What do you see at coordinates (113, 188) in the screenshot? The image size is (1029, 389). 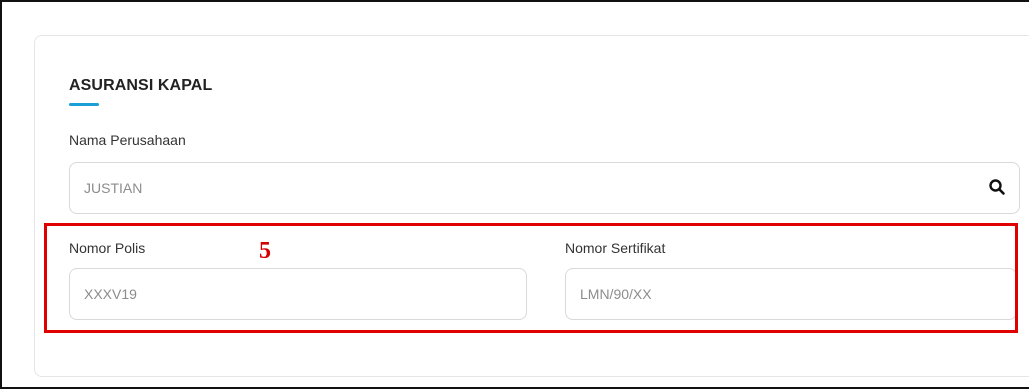 I see `company-name-value: JUSTIAN` at bounding box center [113, 188].